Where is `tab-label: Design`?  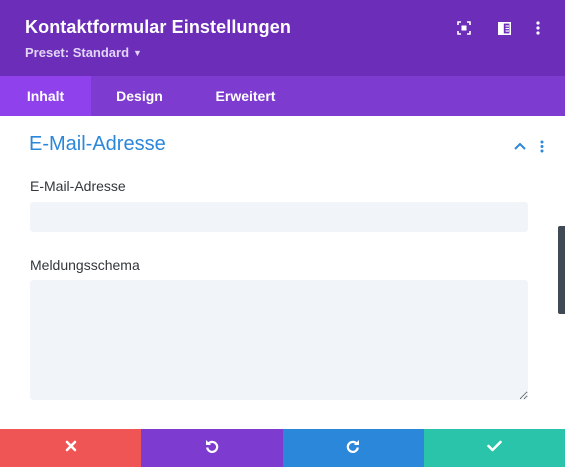
tab-label: Design is located at coordinates (139, 96).